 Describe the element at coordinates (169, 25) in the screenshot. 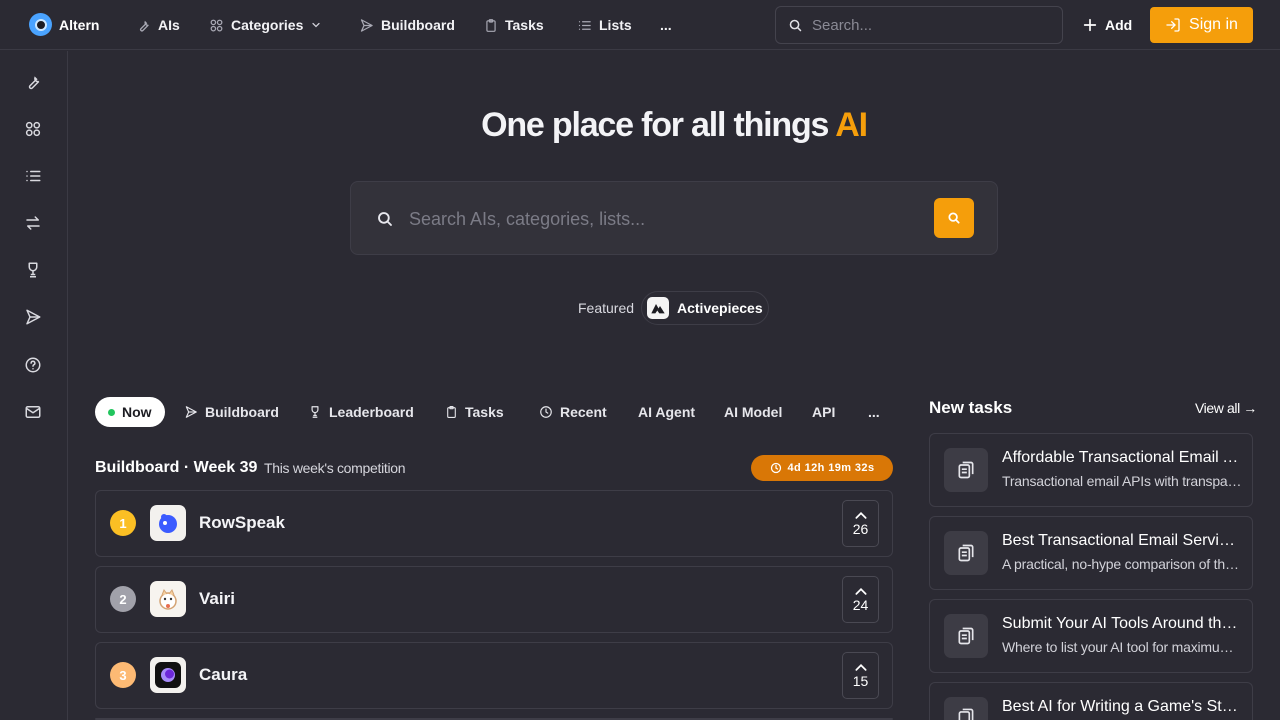

I see `nav-ais-label: AIs` at that location.